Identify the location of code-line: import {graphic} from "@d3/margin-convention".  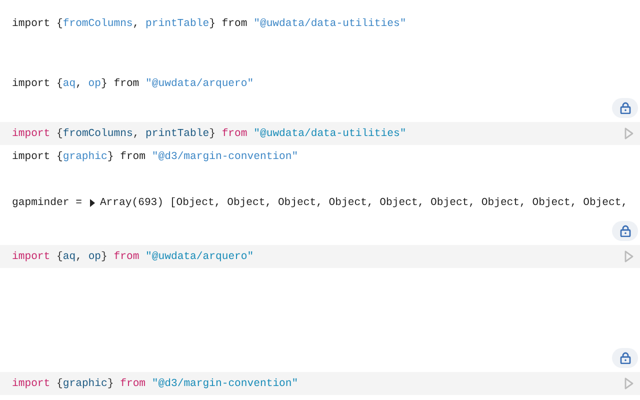
(155, 384).